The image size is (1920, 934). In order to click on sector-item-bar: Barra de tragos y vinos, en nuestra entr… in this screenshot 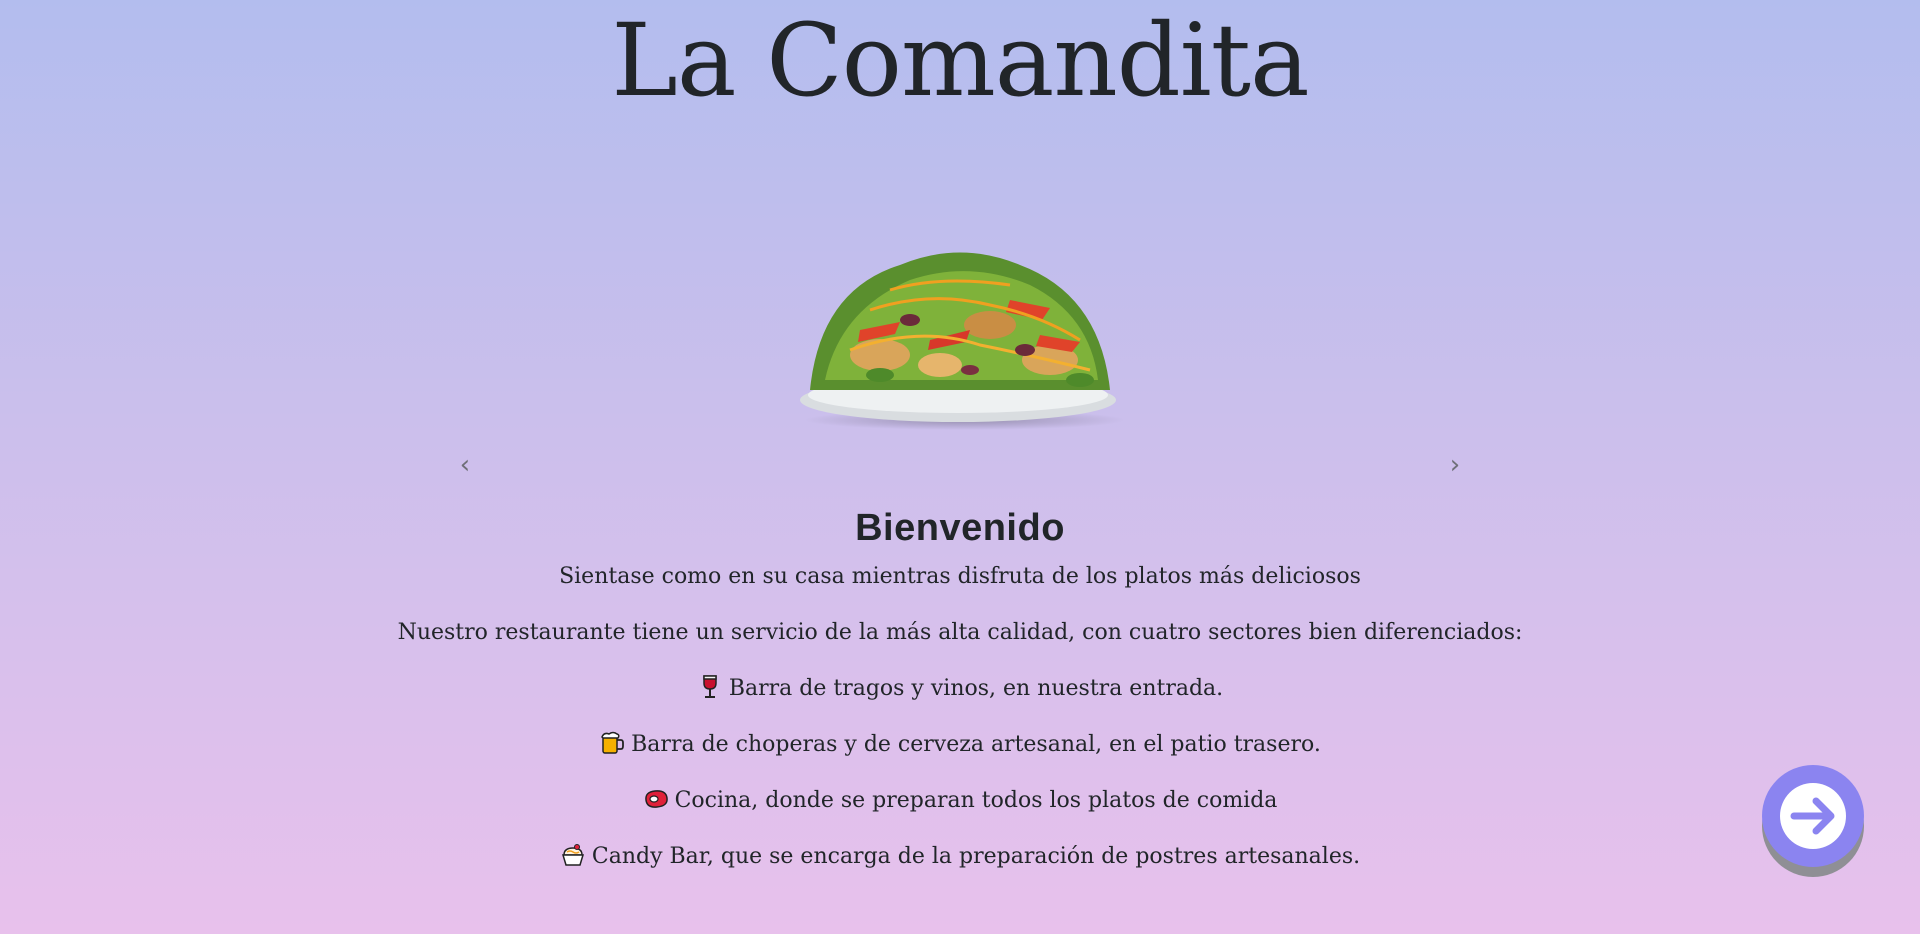, I will do `click(960, 689)`.